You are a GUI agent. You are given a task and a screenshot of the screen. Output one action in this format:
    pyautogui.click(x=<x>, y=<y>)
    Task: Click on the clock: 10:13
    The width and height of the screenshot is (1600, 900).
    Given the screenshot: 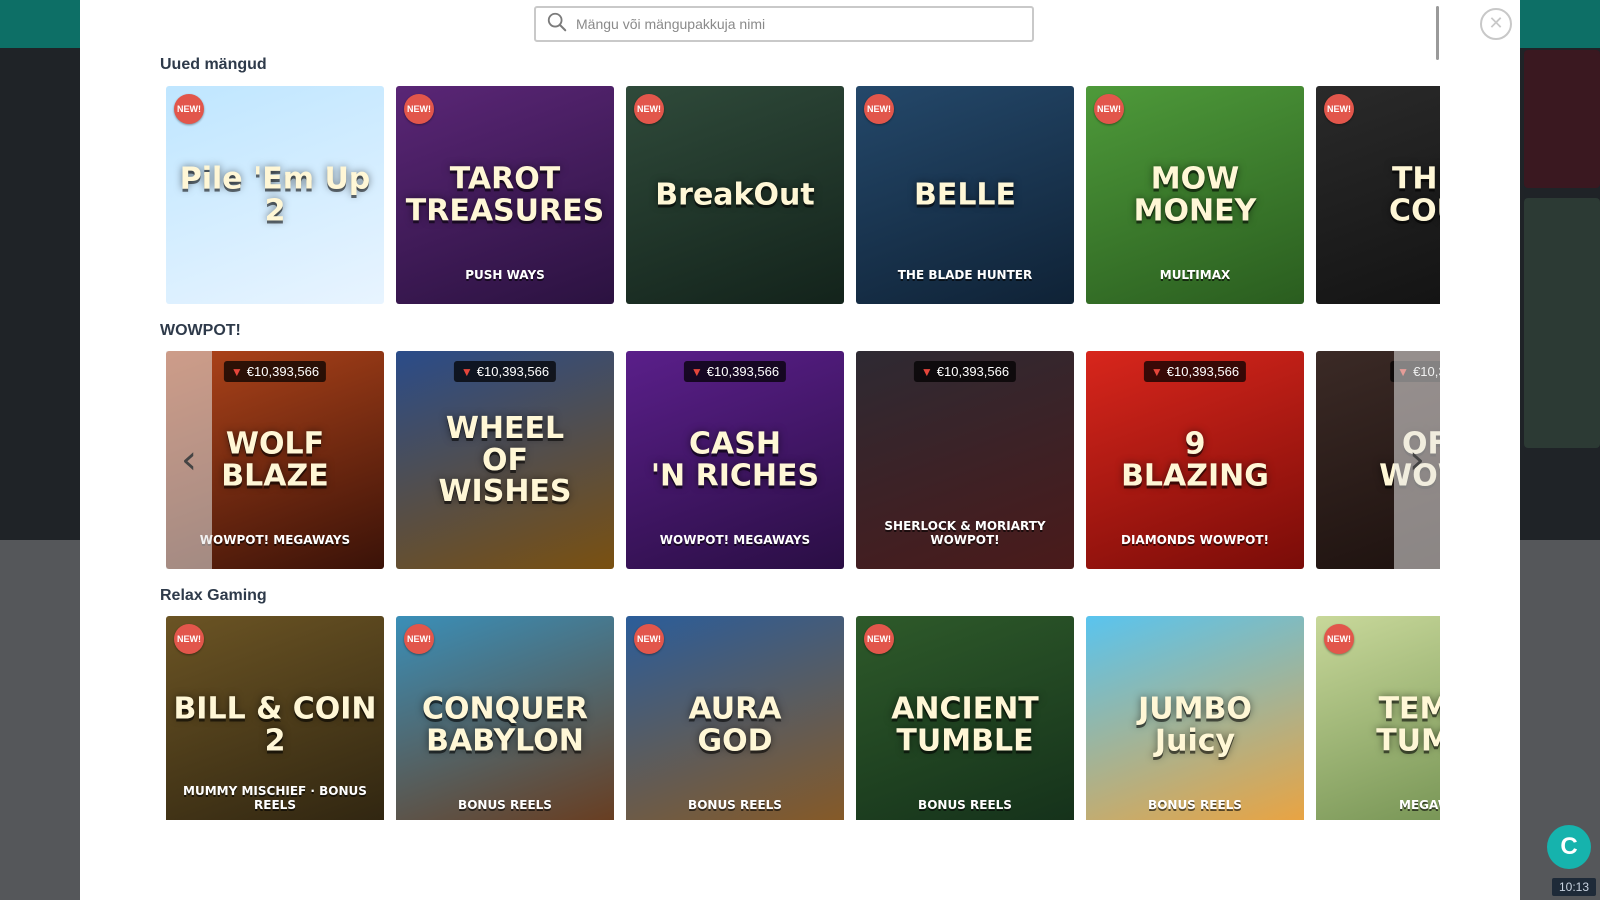 What is the action you would take?
    pyautogui.click(x=1574, y=887)
    